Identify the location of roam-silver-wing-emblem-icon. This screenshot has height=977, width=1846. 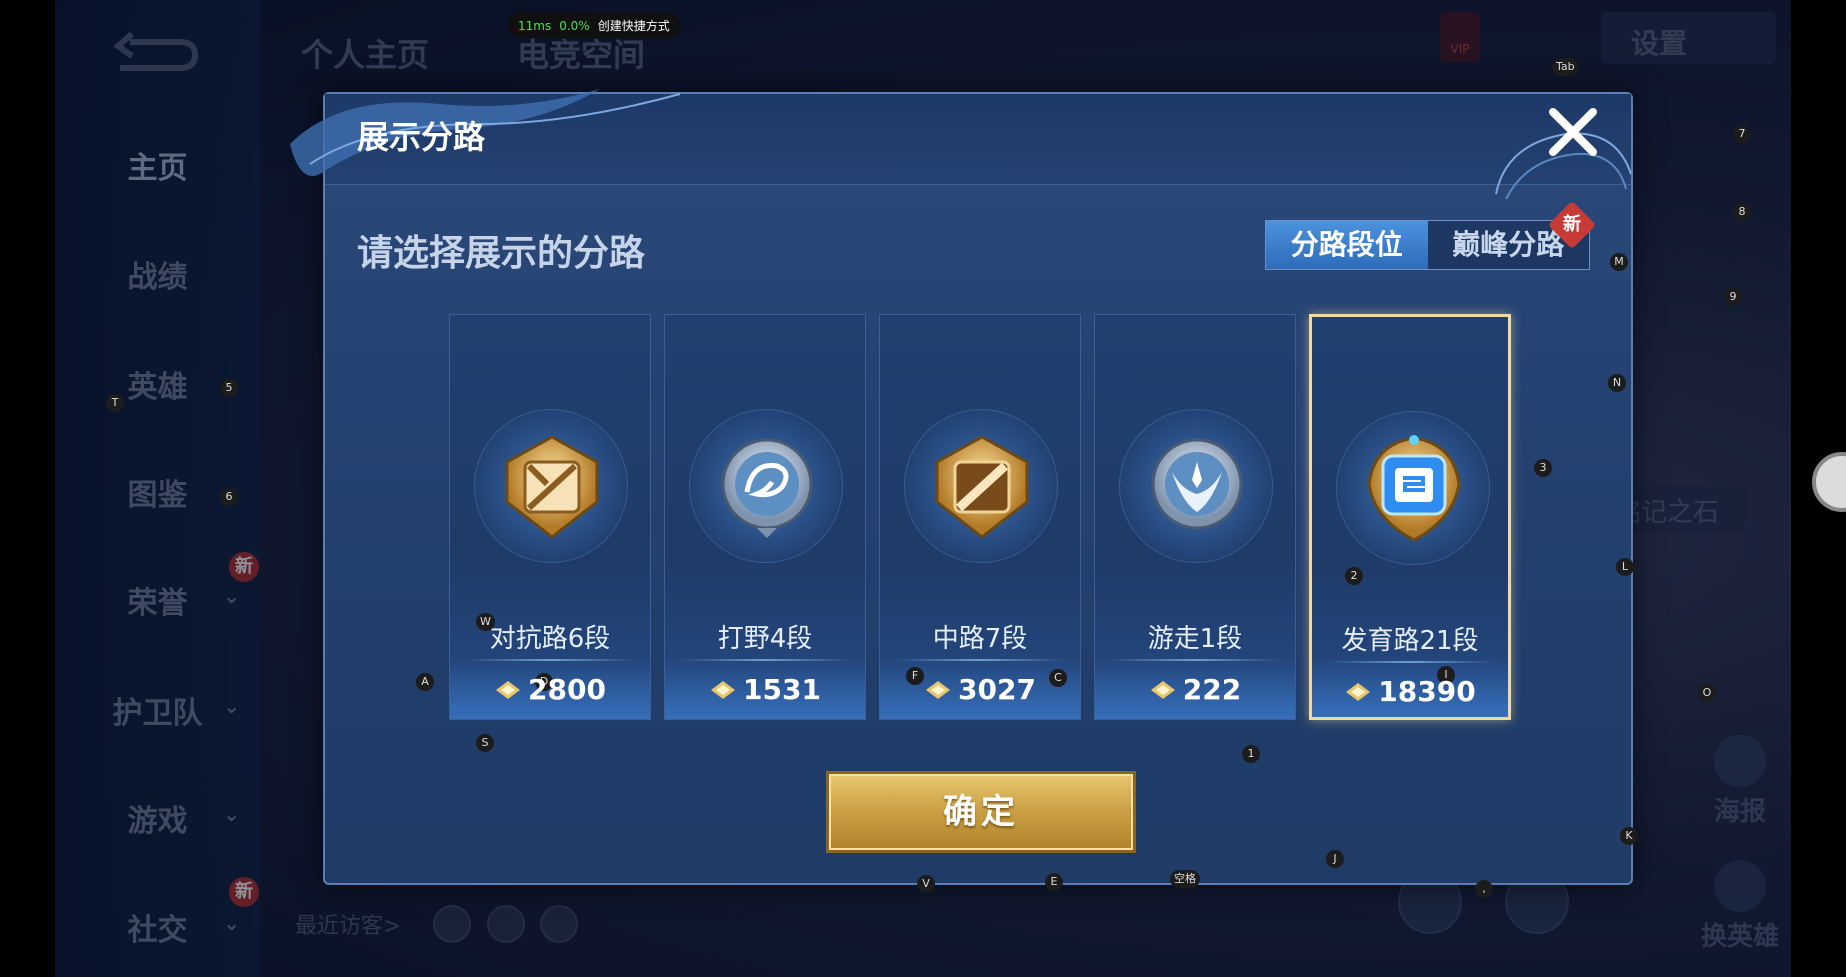
(1197, 484).